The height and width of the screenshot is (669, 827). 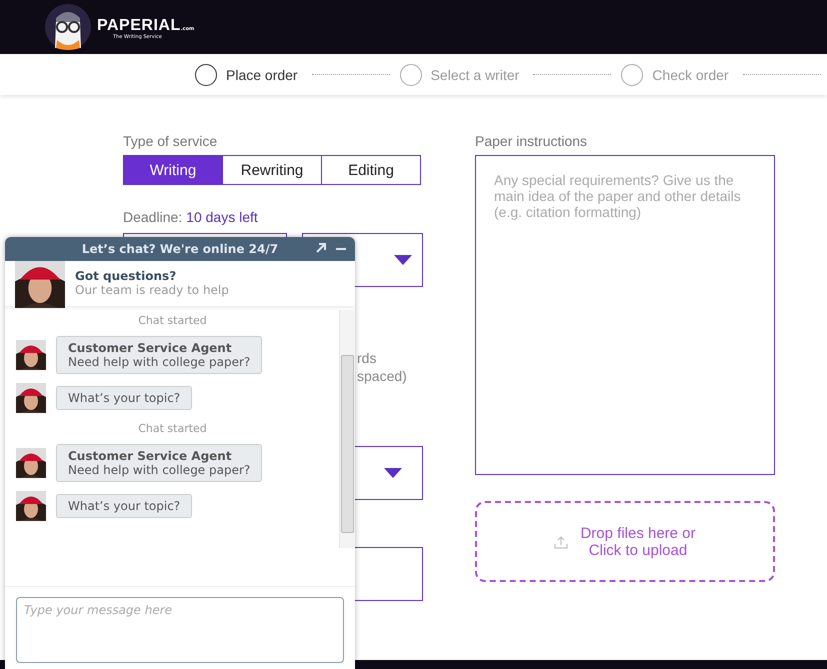 What do you see at coordinates (222, 217) in the screenshot?
I see `deadline-value: 10 days left` at bounding box center [222, 217].